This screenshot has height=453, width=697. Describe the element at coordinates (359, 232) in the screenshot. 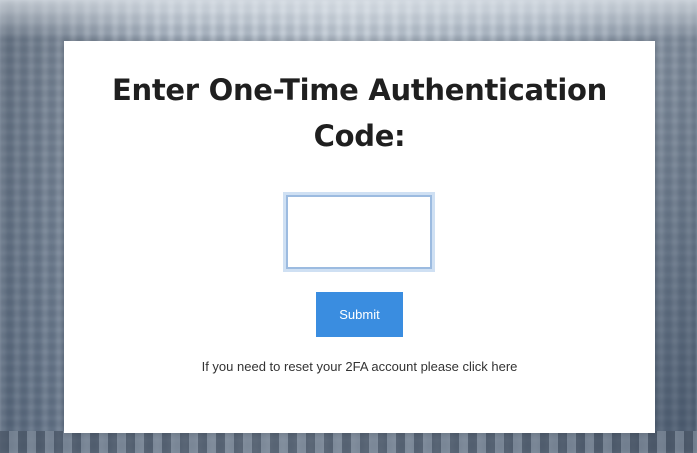

I see `authentication-code-input` at that location.